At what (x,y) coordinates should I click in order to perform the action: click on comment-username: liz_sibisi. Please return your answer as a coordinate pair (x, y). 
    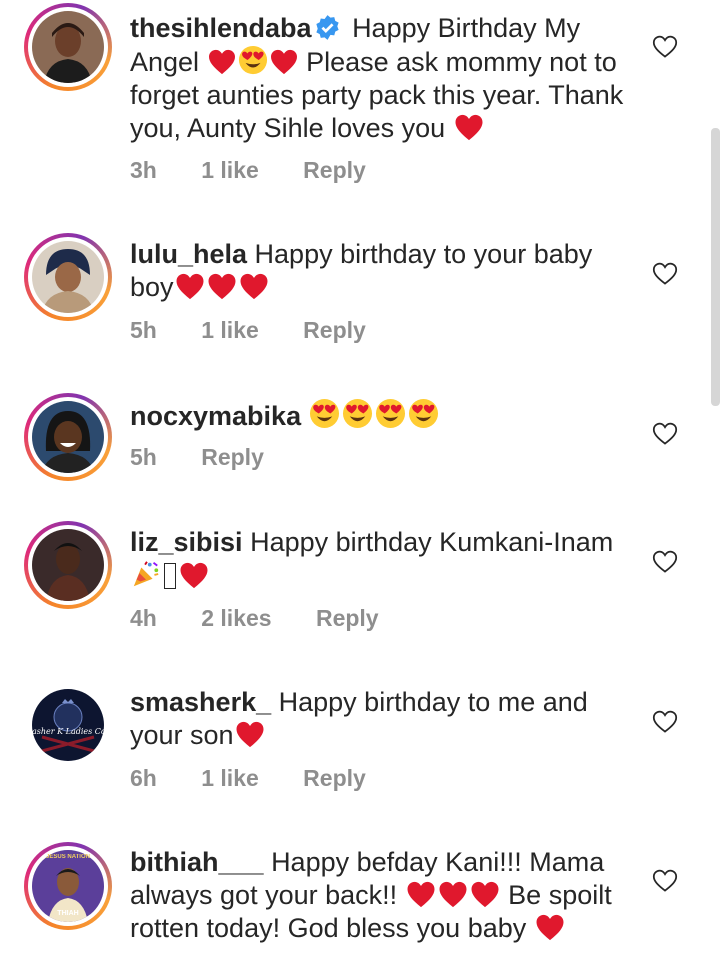
    Looking at the image, I should click on (186, 542).